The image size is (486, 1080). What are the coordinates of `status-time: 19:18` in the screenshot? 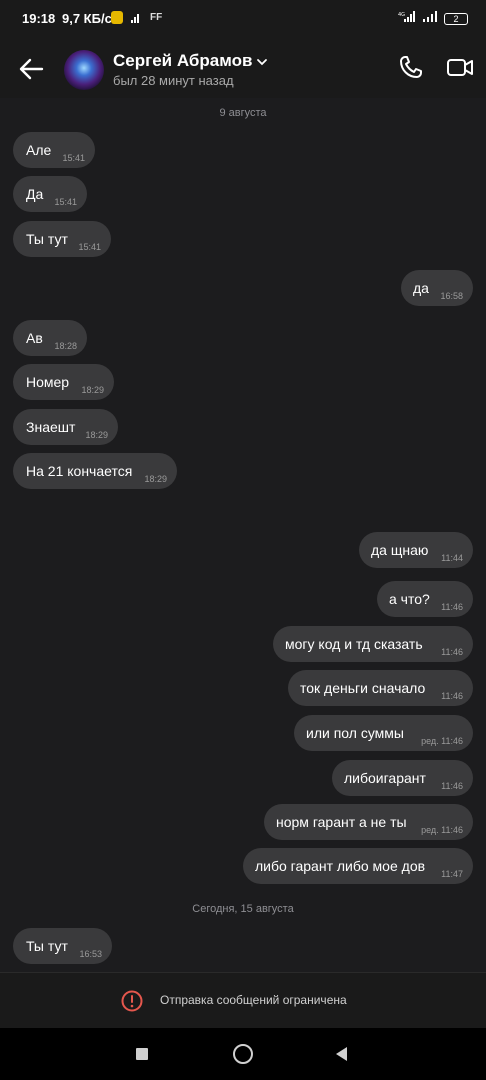 It's located at (39, 18).